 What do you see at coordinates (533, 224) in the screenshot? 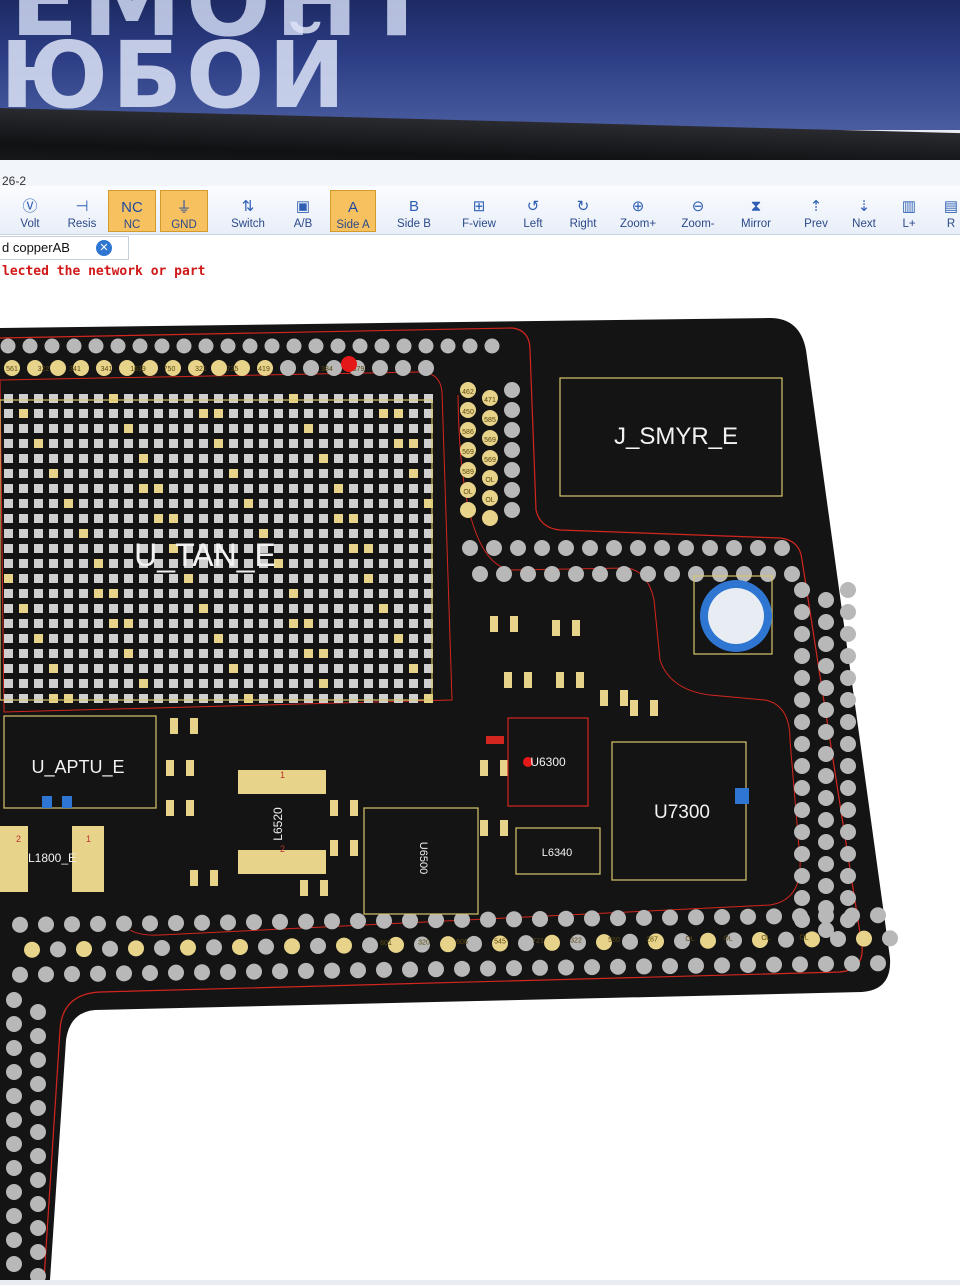
I see `toolbar-label: Left` at bounding box center [533, 224].